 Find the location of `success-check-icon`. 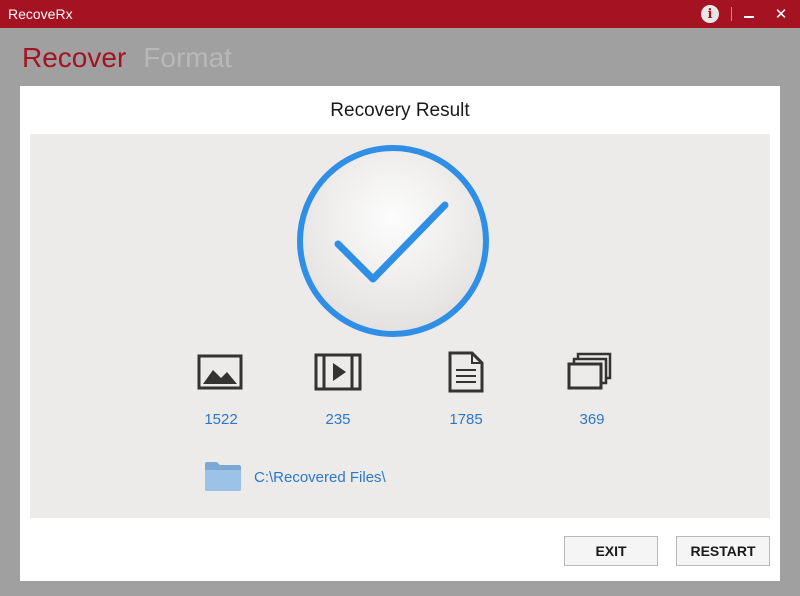

success-check-icon is located at coordinates (393, 241).